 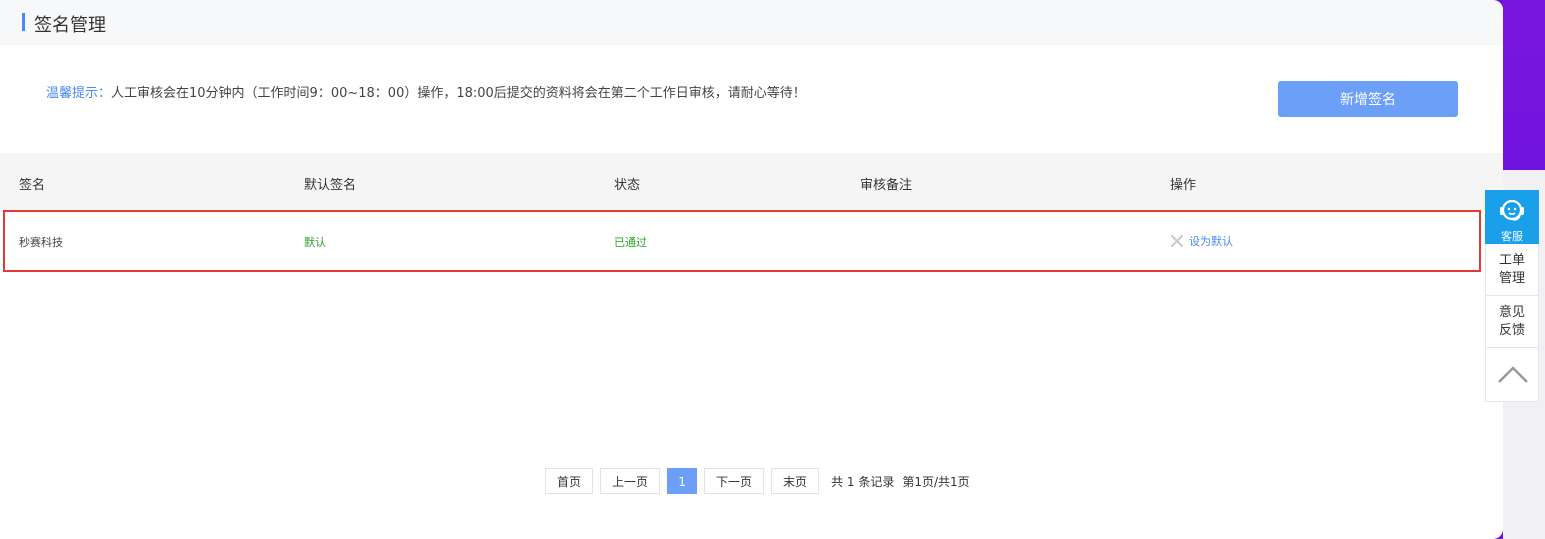 I want to click on ticket-management-button: 工单 管理, so click(x=1512, y=270).